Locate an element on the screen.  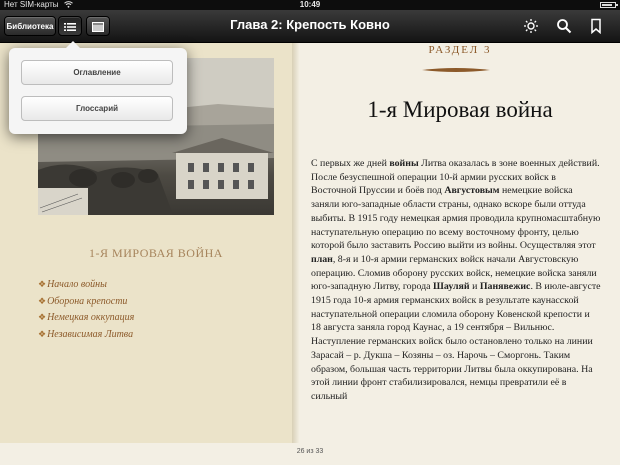
bold-term: Панявежис is located at coordinates (505, 287).